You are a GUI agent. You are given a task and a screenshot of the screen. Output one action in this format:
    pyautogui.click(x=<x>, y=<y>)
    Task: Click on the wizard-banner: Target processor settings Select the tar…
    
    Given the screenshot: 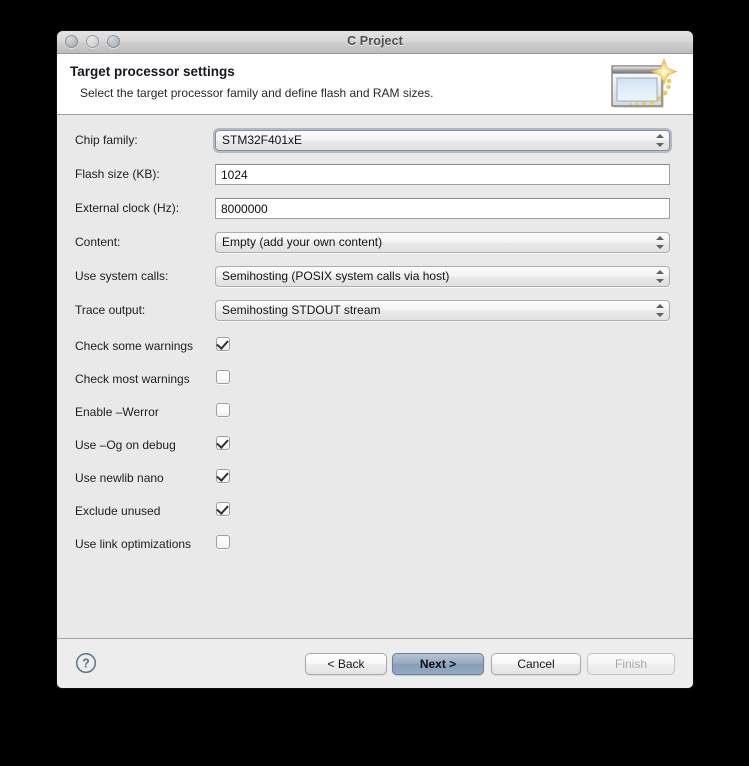 What is the action you would take?
    pyautogui.click(x=375, y=84)
    